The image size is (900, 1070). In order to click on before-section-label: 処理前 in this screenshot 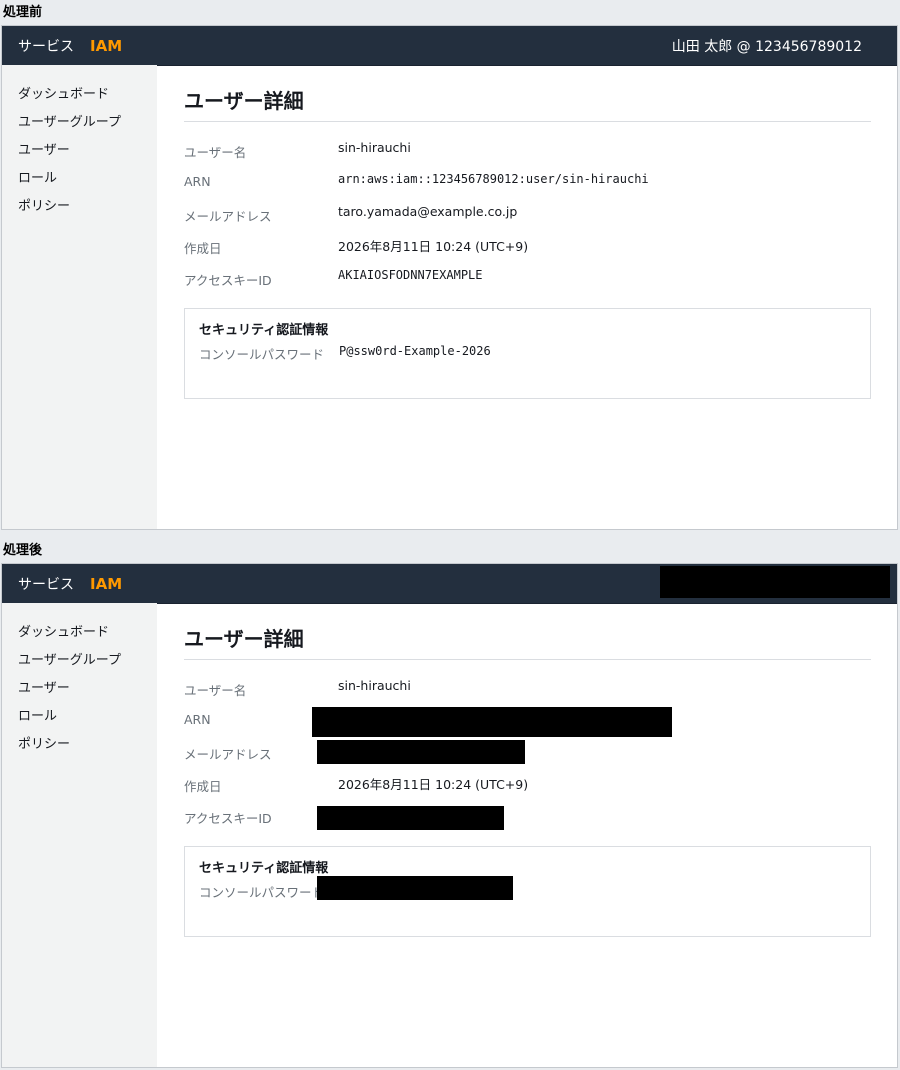, I will do `click(23, 12)`.